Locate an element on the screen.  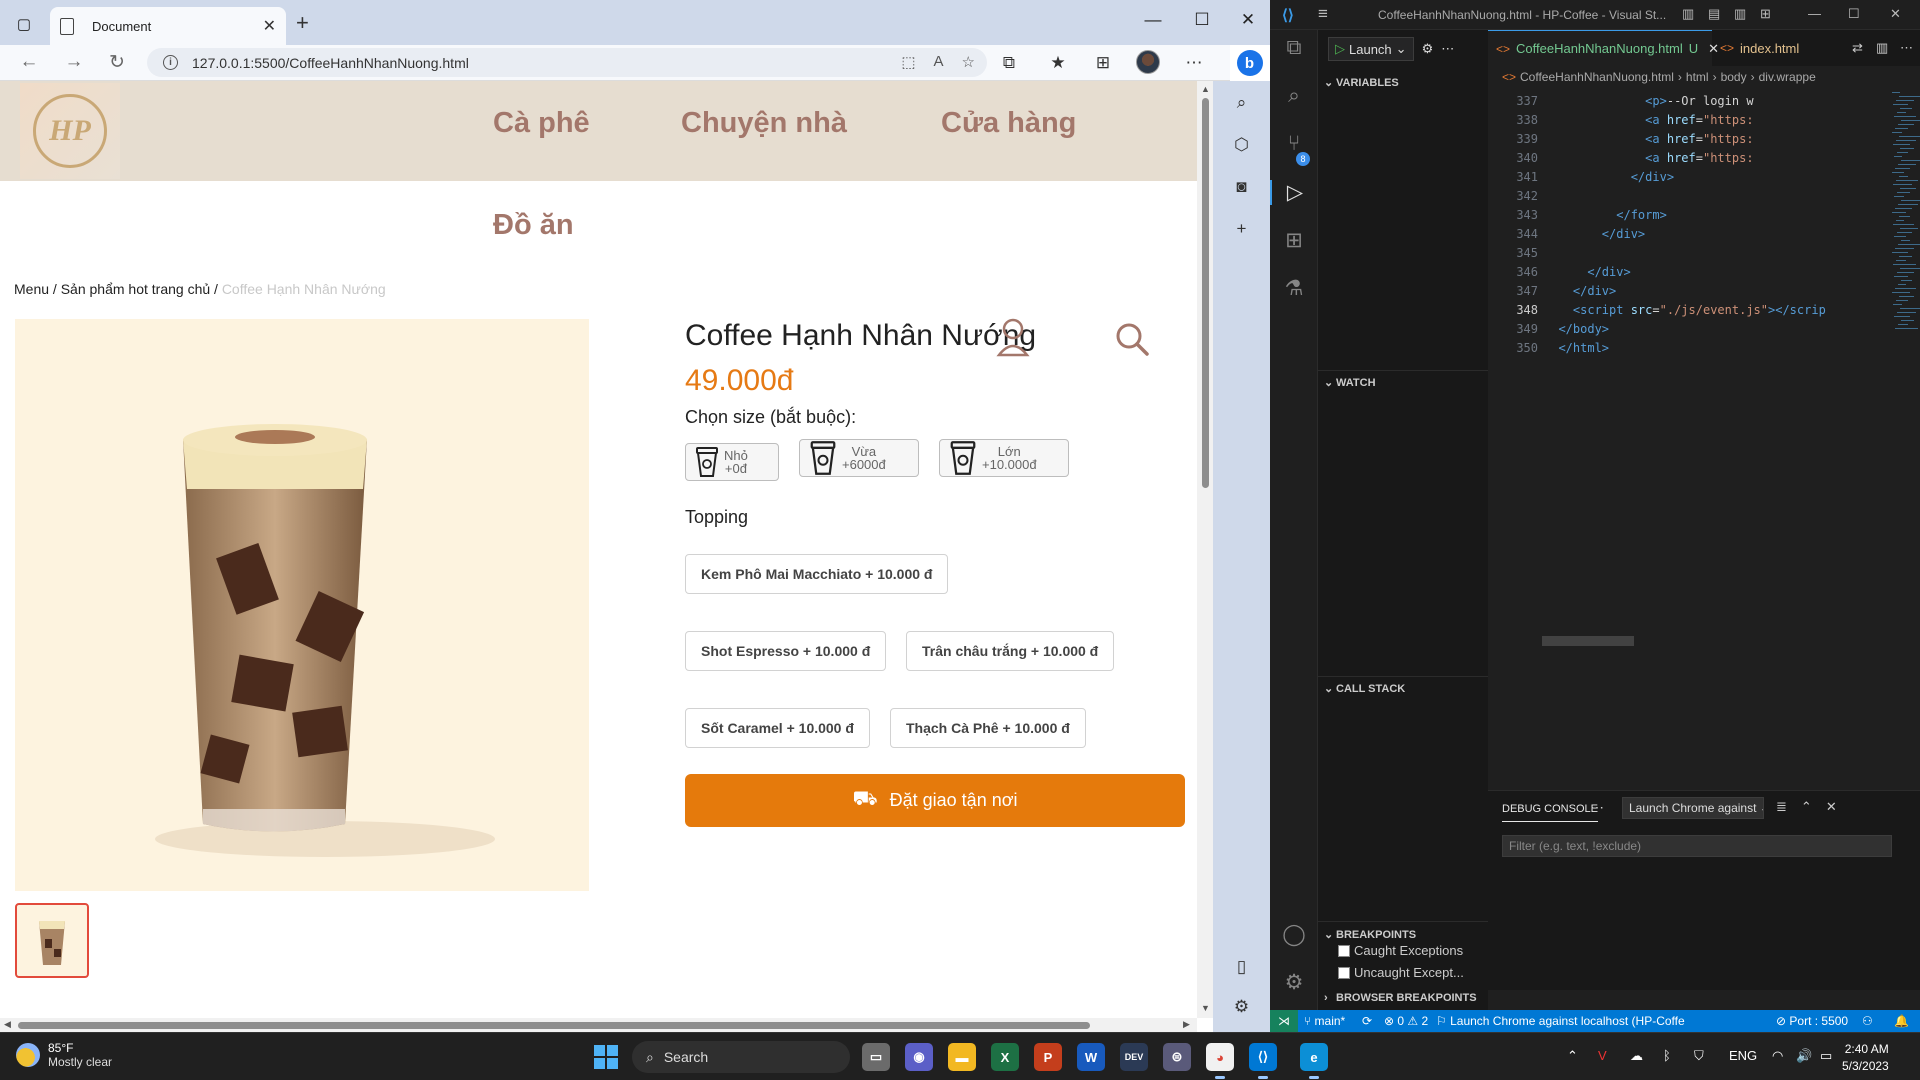
search-activity-icon: ⌕ is located at coordinates (1294, 96).